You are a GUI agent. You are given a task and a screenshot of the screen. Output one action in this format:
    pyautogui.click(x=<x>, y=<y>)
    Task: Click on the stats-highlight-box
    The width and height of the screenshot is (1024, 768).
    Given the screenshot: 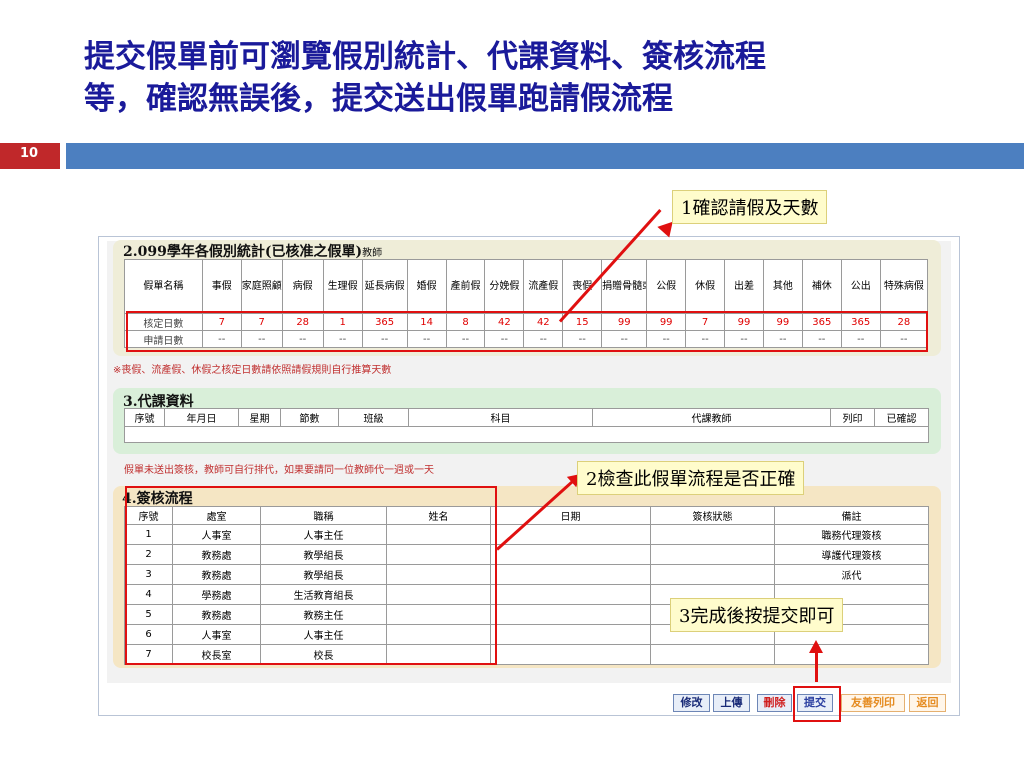 What is the action you would take?
    pyautogui.click(x=527, y=331)
    